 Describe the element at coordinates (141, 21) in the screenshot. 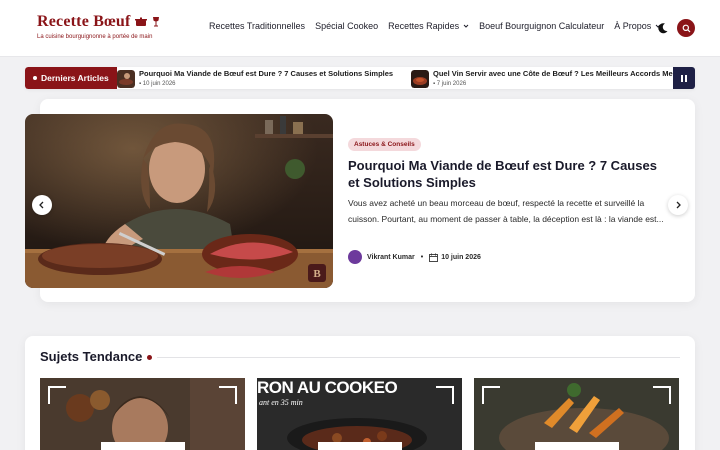

I see `cooking-pot-icon` at that location.